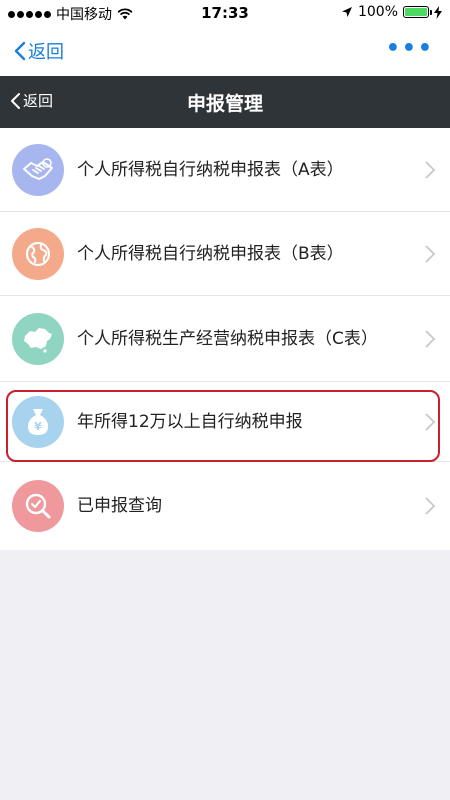 The width and height of the screenshot is (450, 800). I want to click on search-check-icon, so click(38, 506).